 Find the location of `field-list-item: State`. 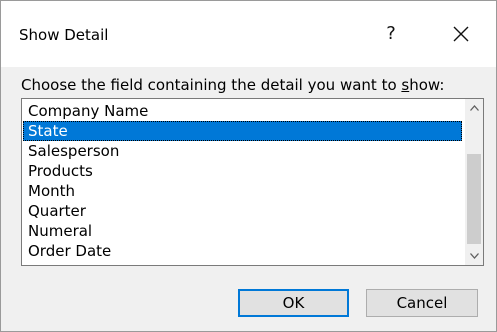

field-list-item: State is located at coordinates (242, 131).